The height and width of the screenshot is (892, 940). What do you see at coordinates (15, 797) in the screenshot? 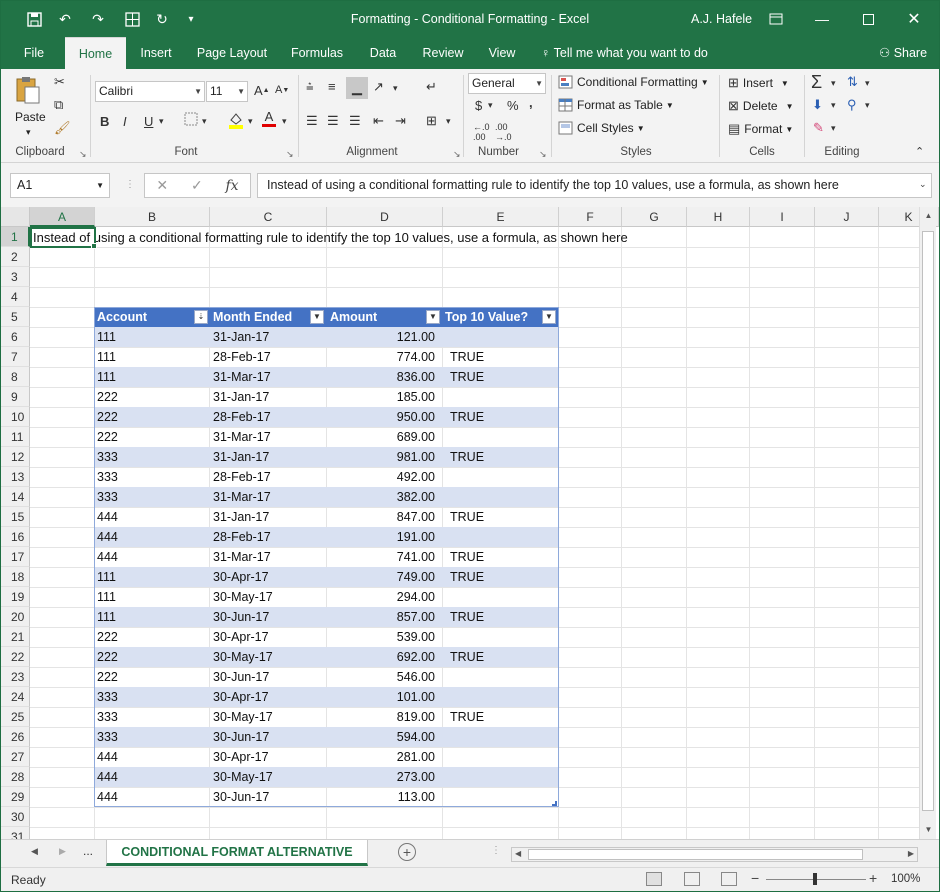
I see `row-header-29: 29` at bounding box center [15, 797].